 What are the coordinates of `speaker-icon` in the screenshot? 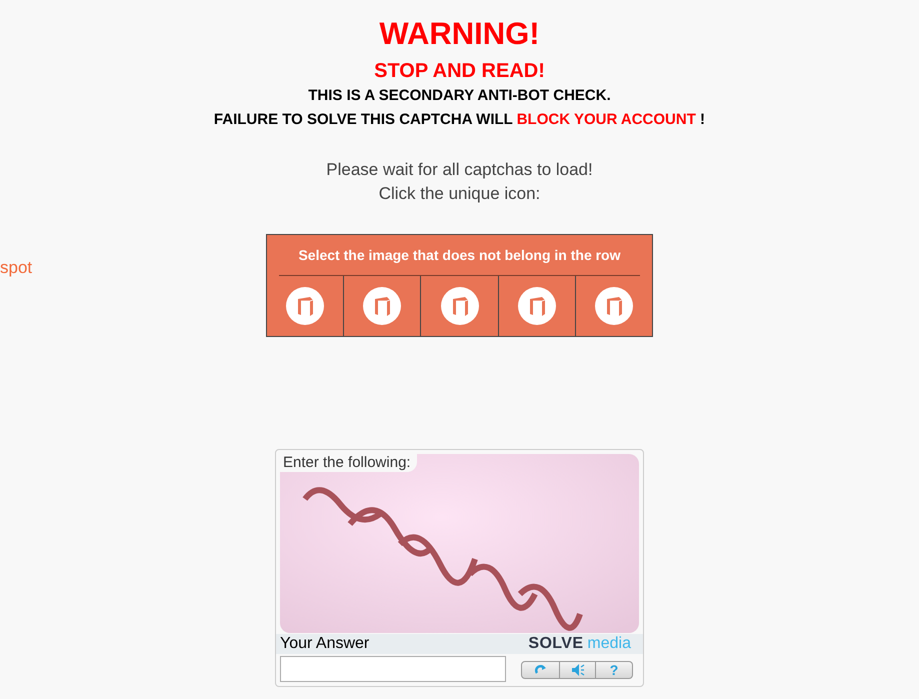 It's located at (577, 670).